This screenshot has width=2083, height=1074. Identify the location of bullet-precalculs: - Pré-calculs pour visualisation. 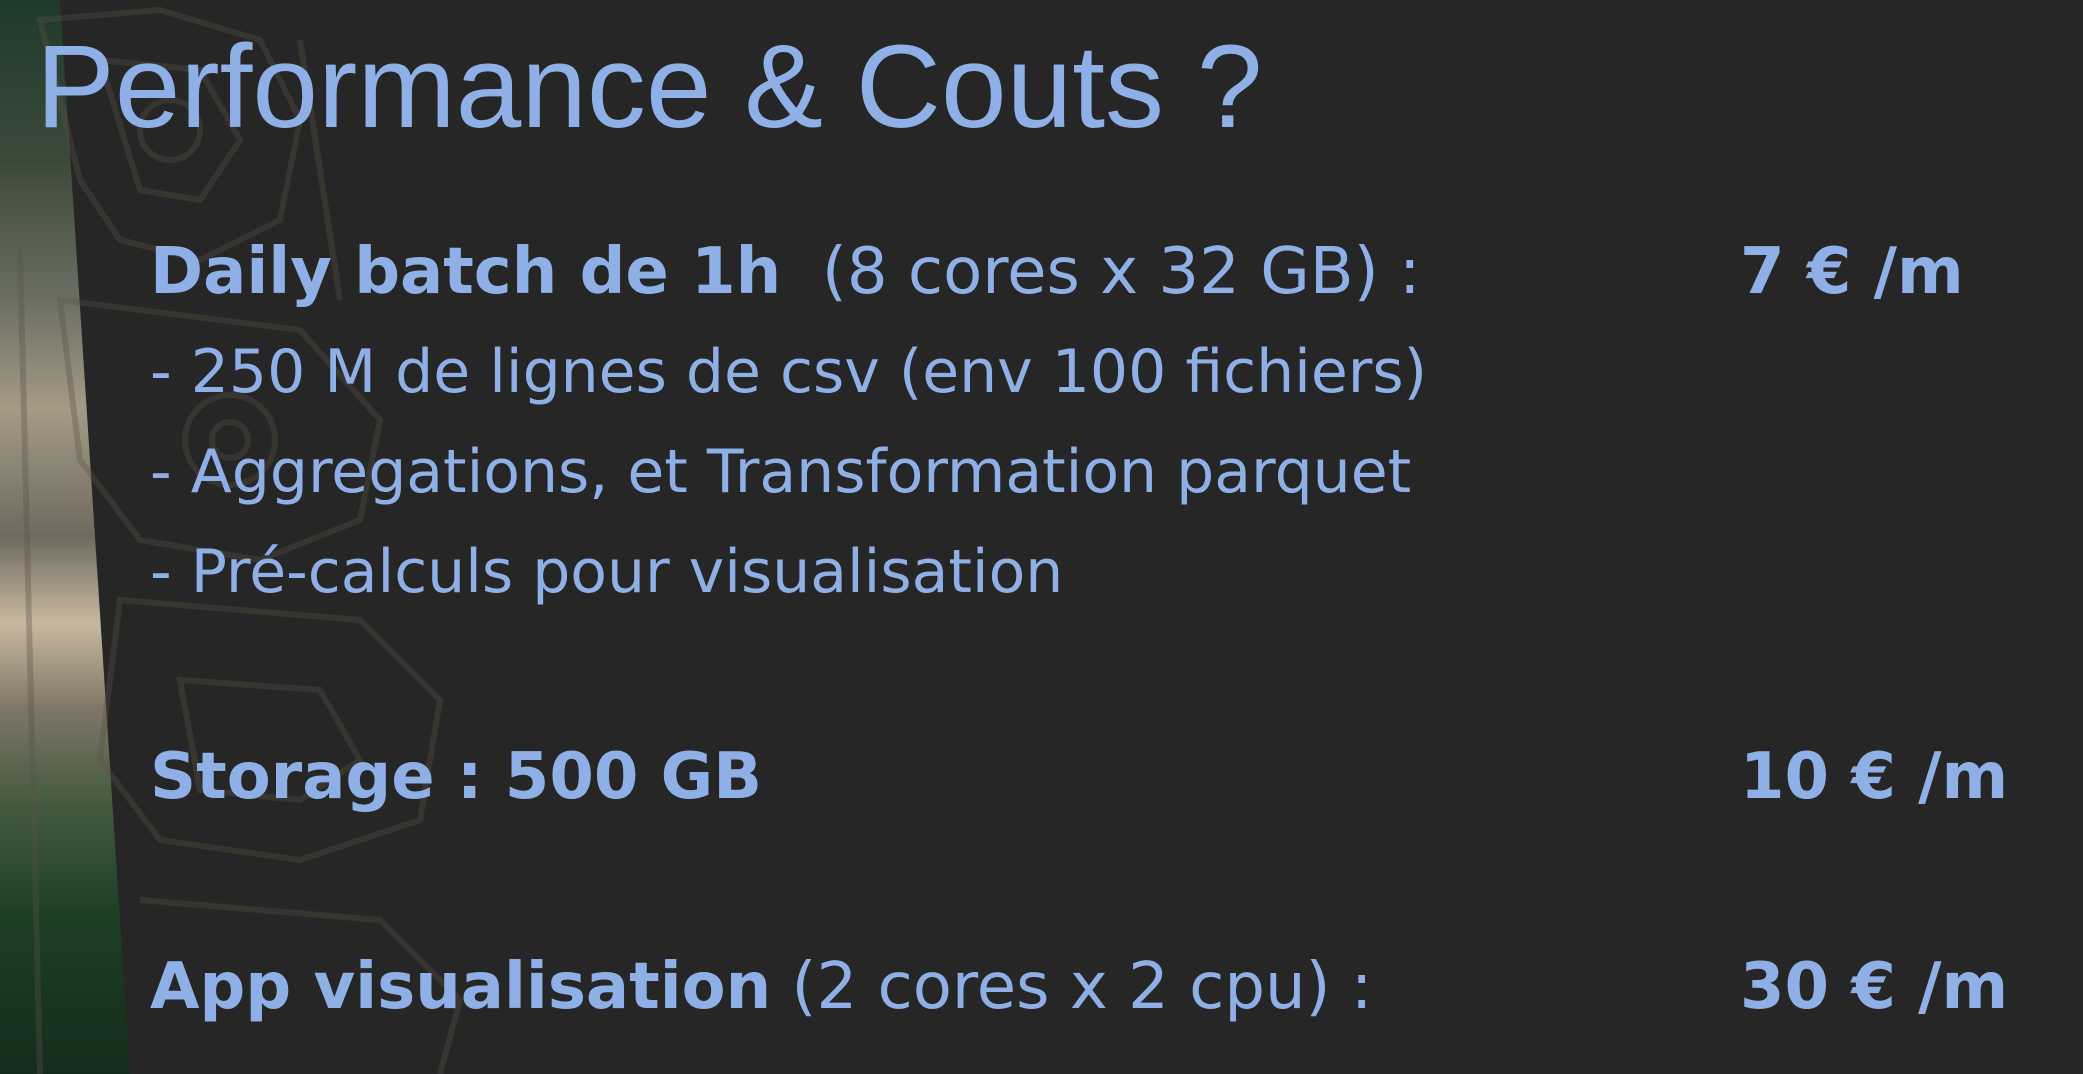
(607, 572).